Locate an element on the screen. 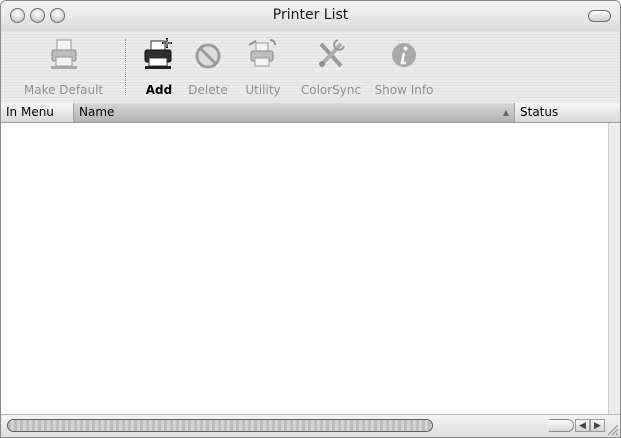 The image size is (621, 438). resize-grip-icon is located at coordinates (612, 426).